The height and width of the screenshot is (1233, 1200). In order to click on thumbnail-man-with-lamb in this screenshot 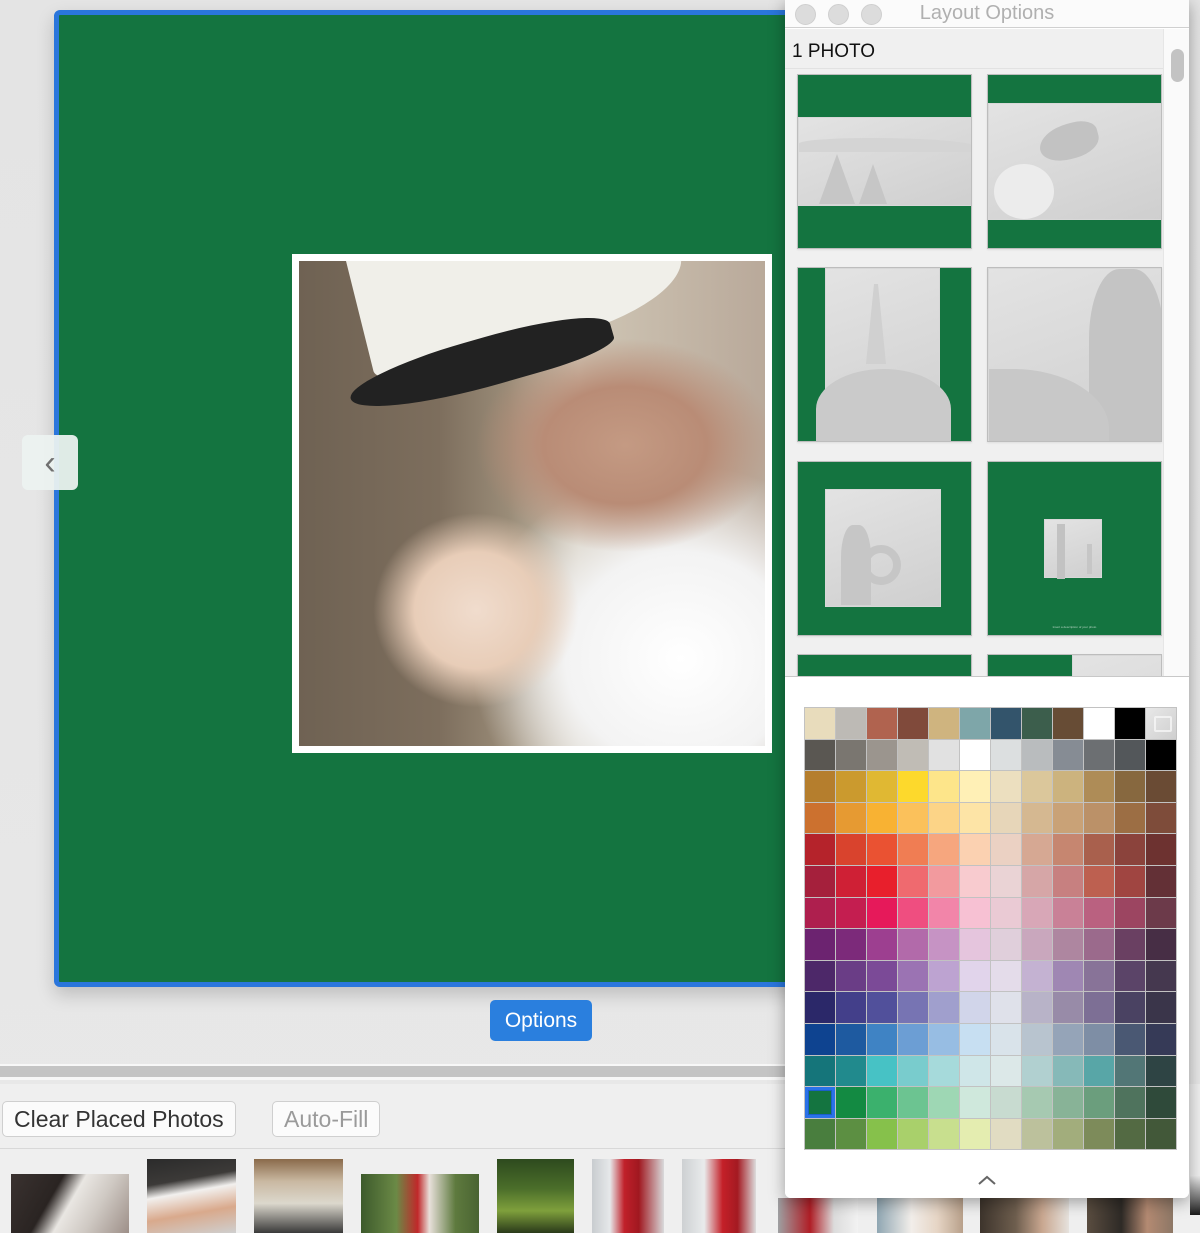, I will do `click(920, 1215)`.